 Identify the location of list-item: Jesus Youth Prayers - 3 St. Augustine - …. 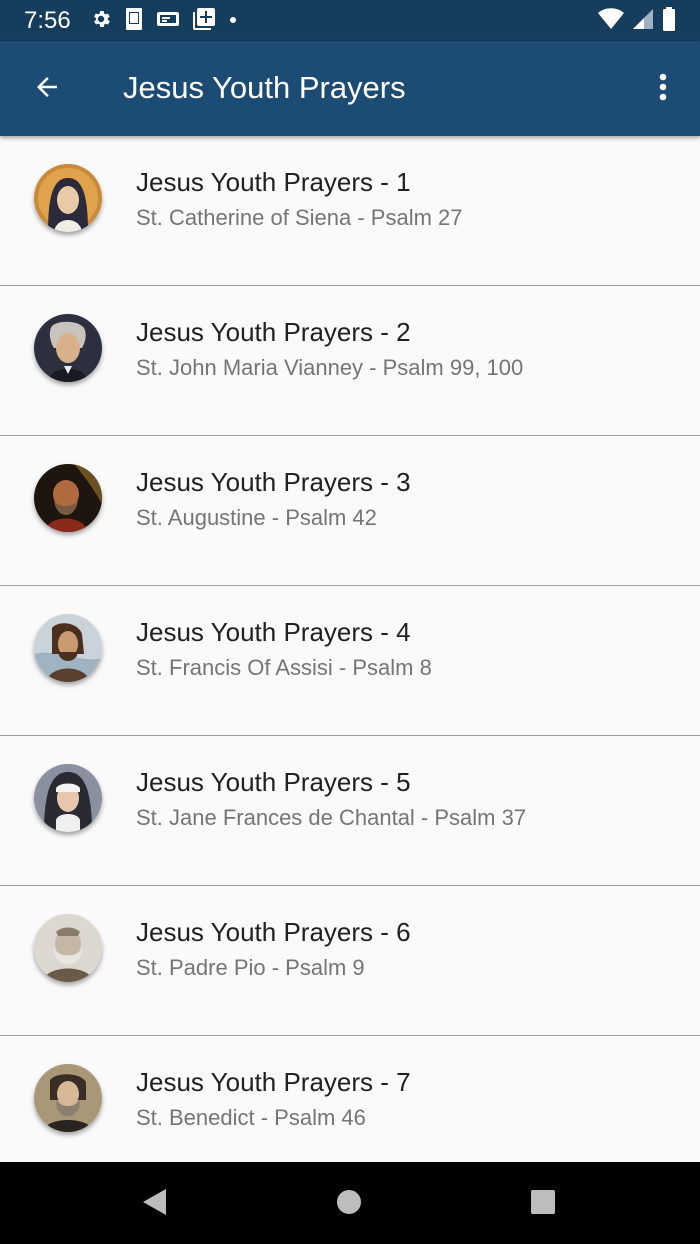
(350, 511).